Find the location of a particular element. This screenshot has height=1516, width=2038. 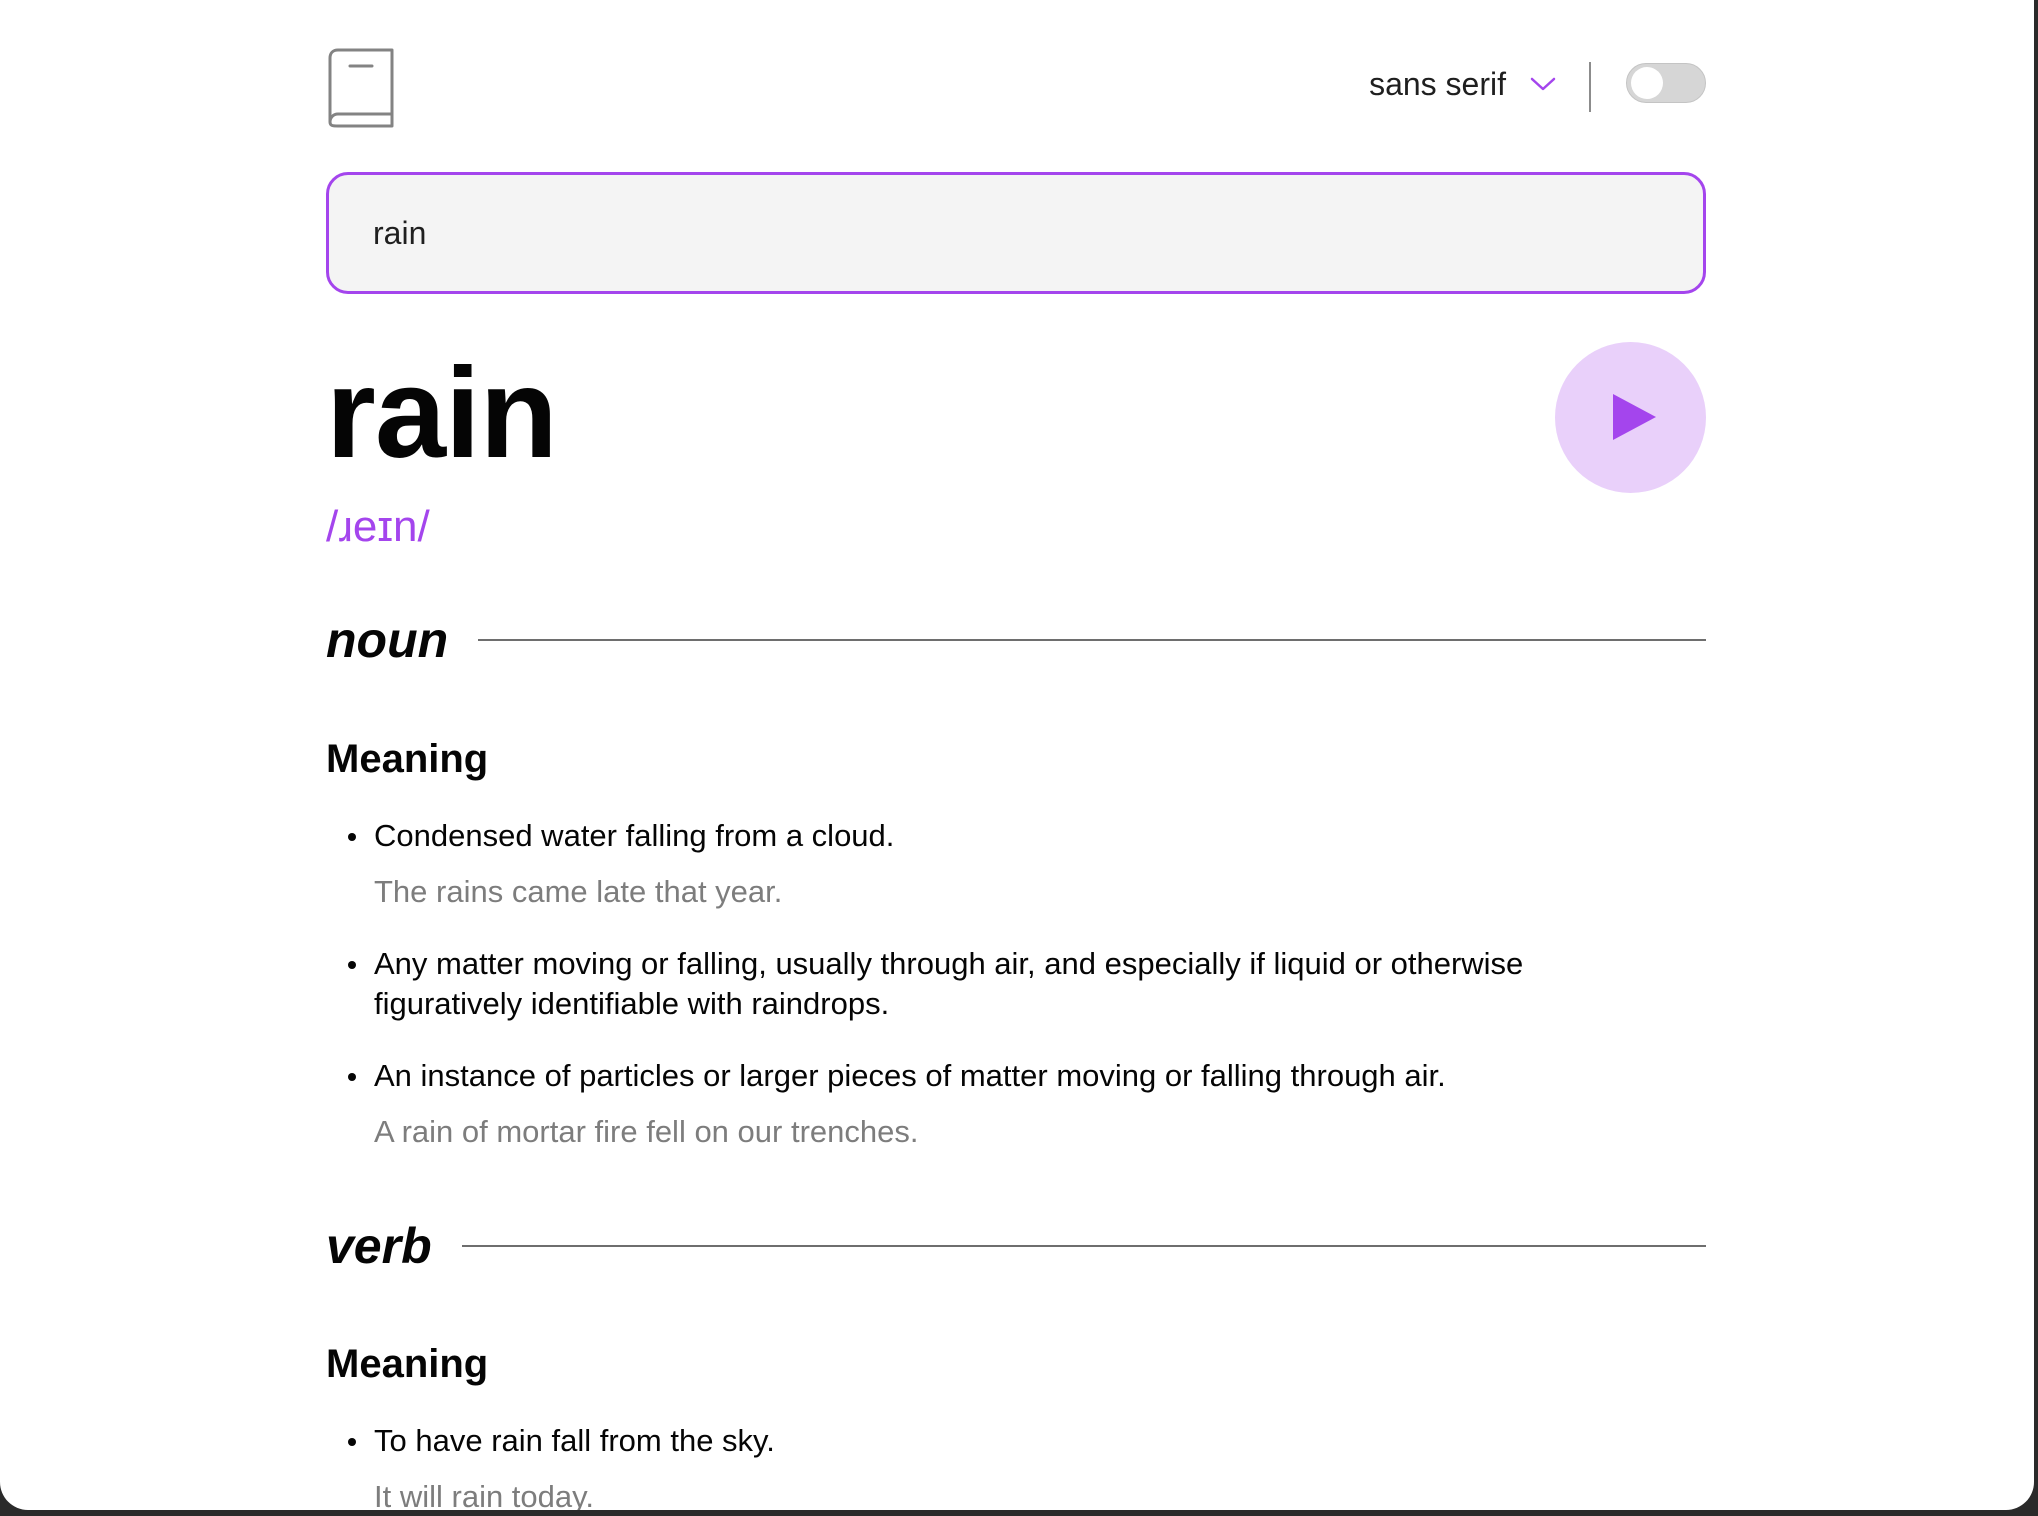

play-button is located at coordinates (1630, 417).